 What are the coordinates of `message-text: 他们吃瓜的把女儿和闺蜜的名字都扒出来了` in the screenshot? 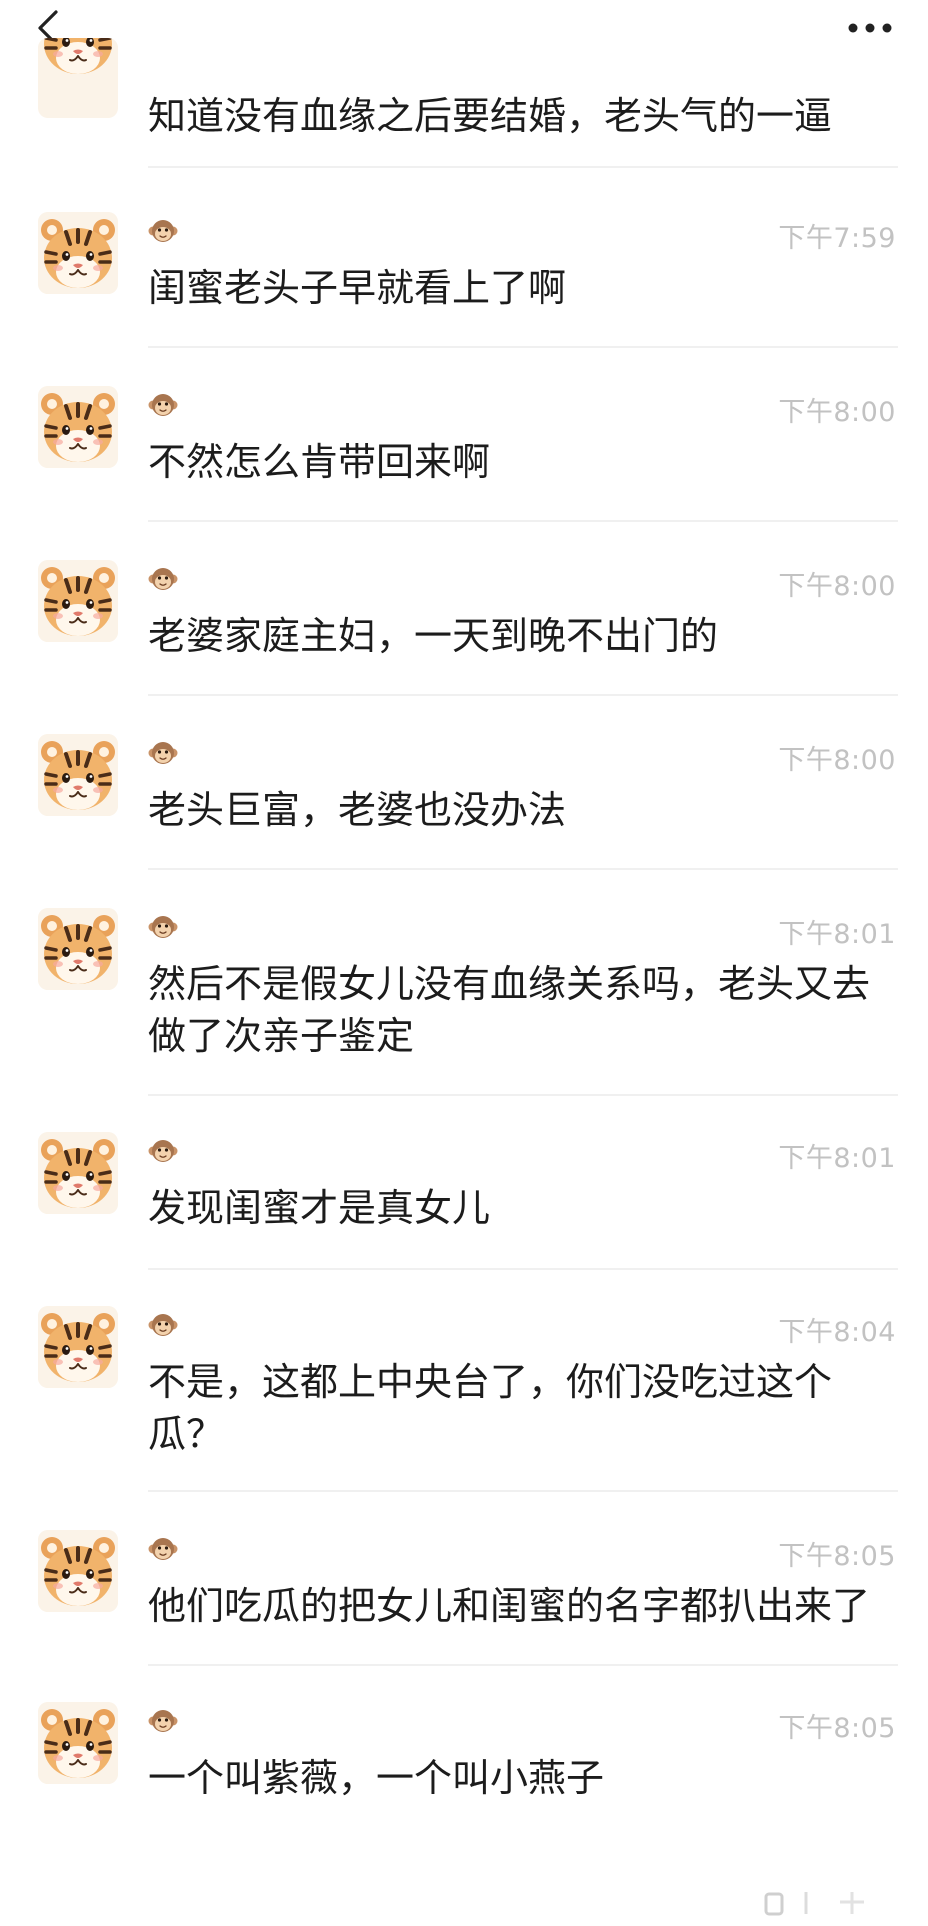 It's located at (509, 1606).